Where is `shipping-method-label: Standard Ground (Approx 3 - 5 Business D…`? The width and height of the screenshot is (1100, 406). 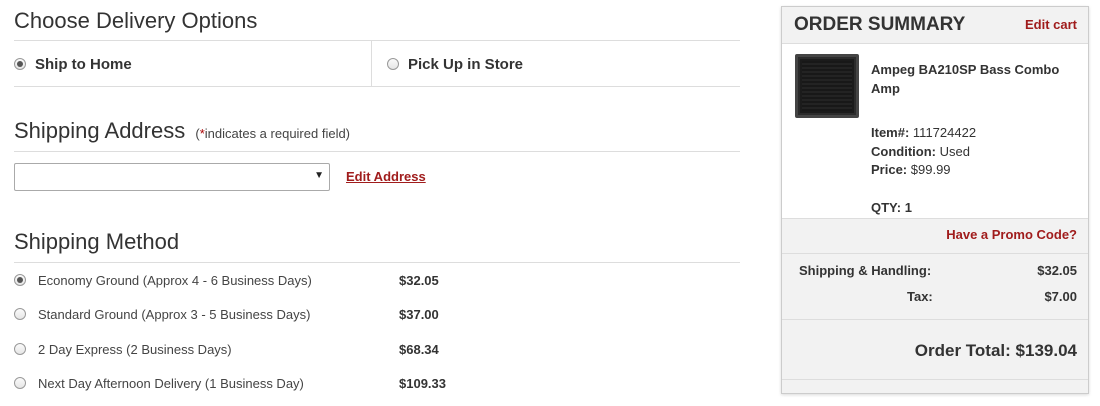 shipping-method-label: Standard Ground (Approx 3 - 5 Business D… is located at coordinates (174, 314).